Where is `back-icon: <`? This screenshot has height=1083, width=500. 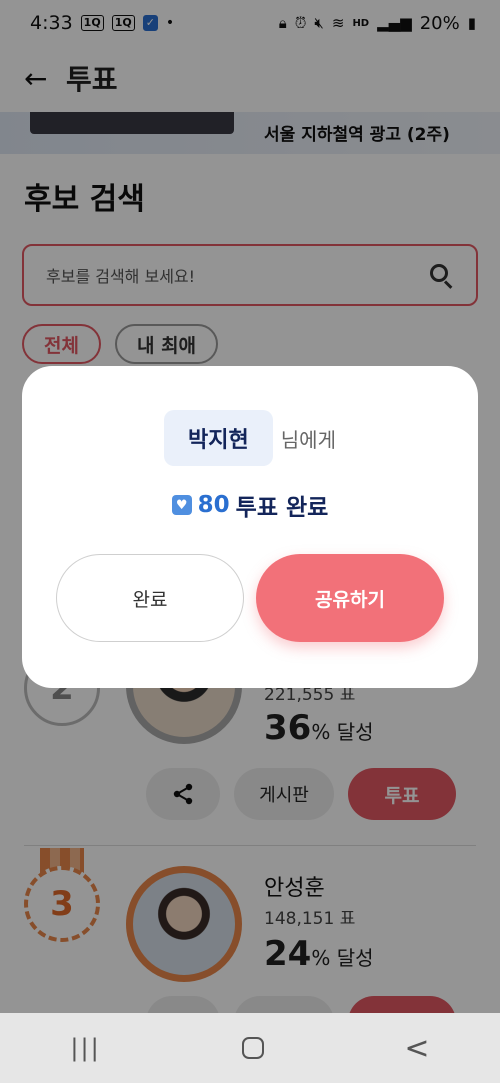 back-icon: < is located at coordinates (416, 1048).